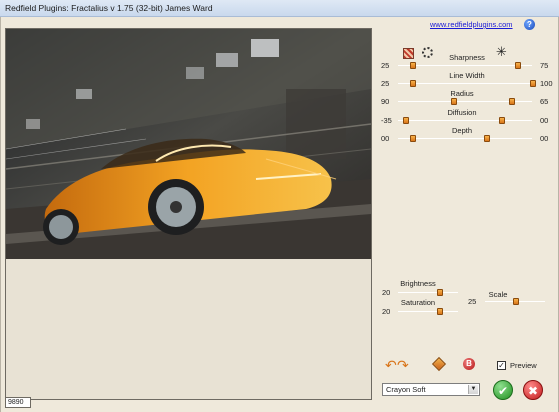 This screenshot has width=559, height=412. What do you see at coordinates (498, 294) in the screenshot?
I see `scale-label: Scale` at bounding box center [498, 294].